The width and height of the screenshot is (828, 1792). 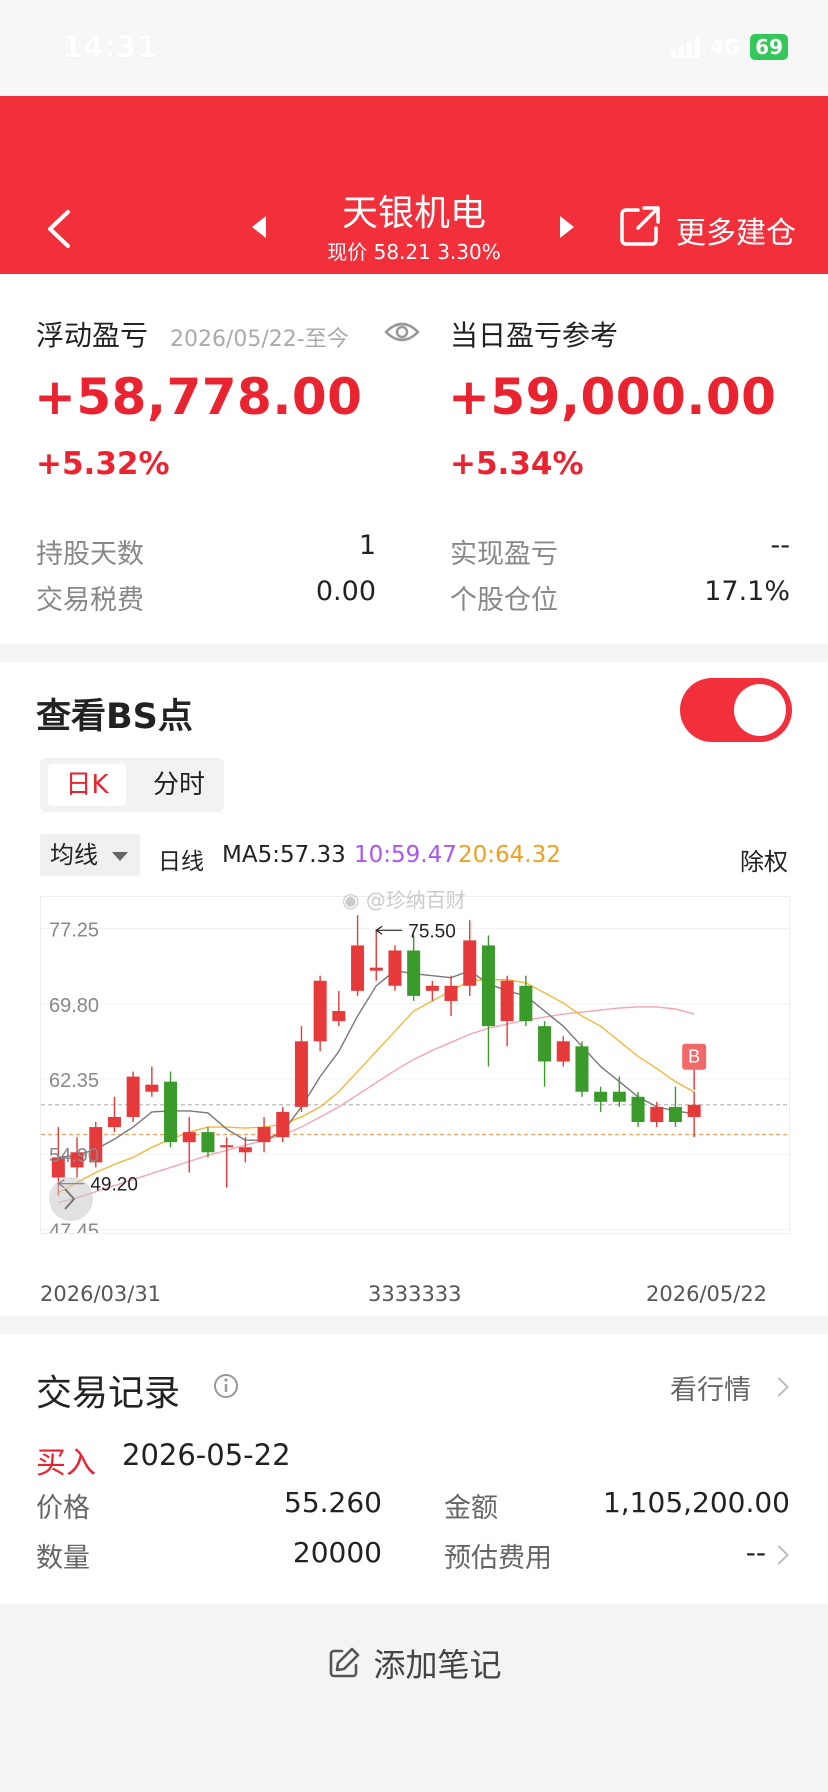 I want to click on market-link: 看行情, so click(x=710, y=1387).